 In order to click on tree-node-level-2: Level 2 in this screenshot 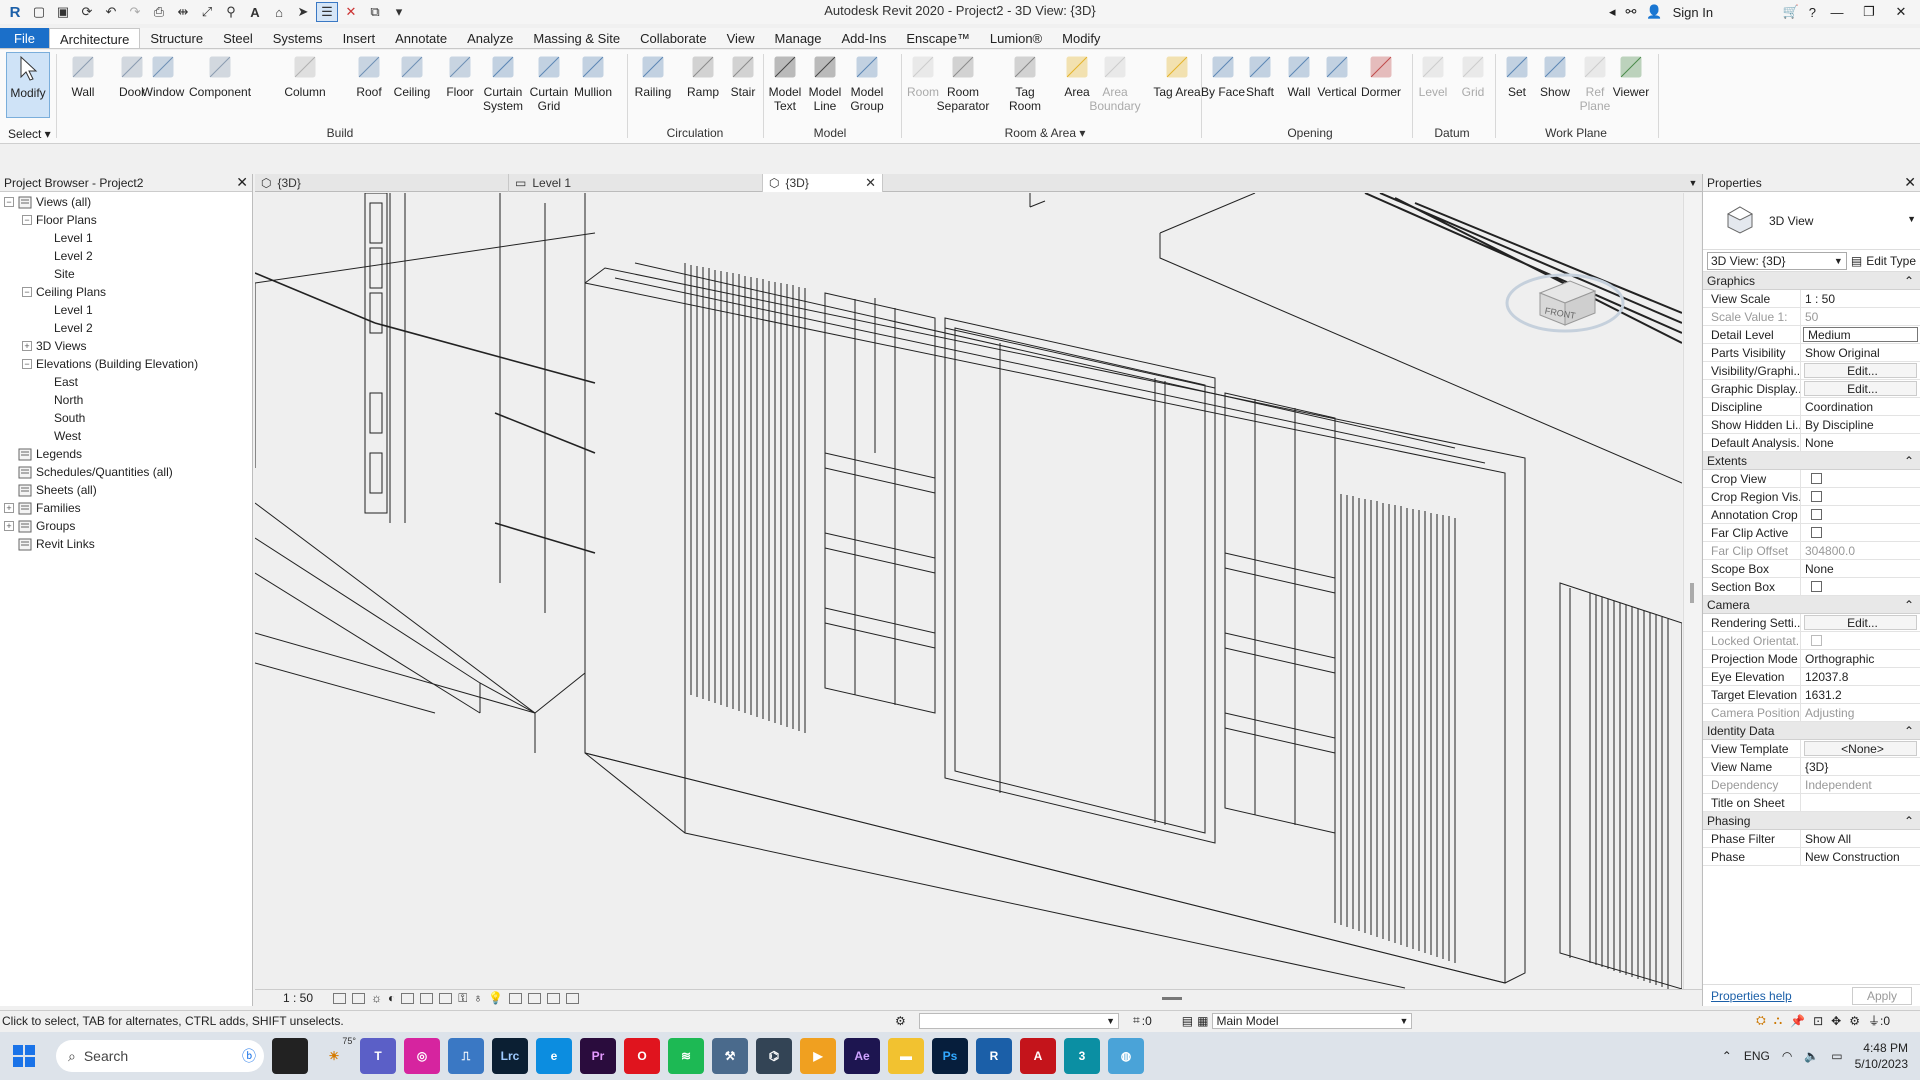, I will do `click(126, 328)`.